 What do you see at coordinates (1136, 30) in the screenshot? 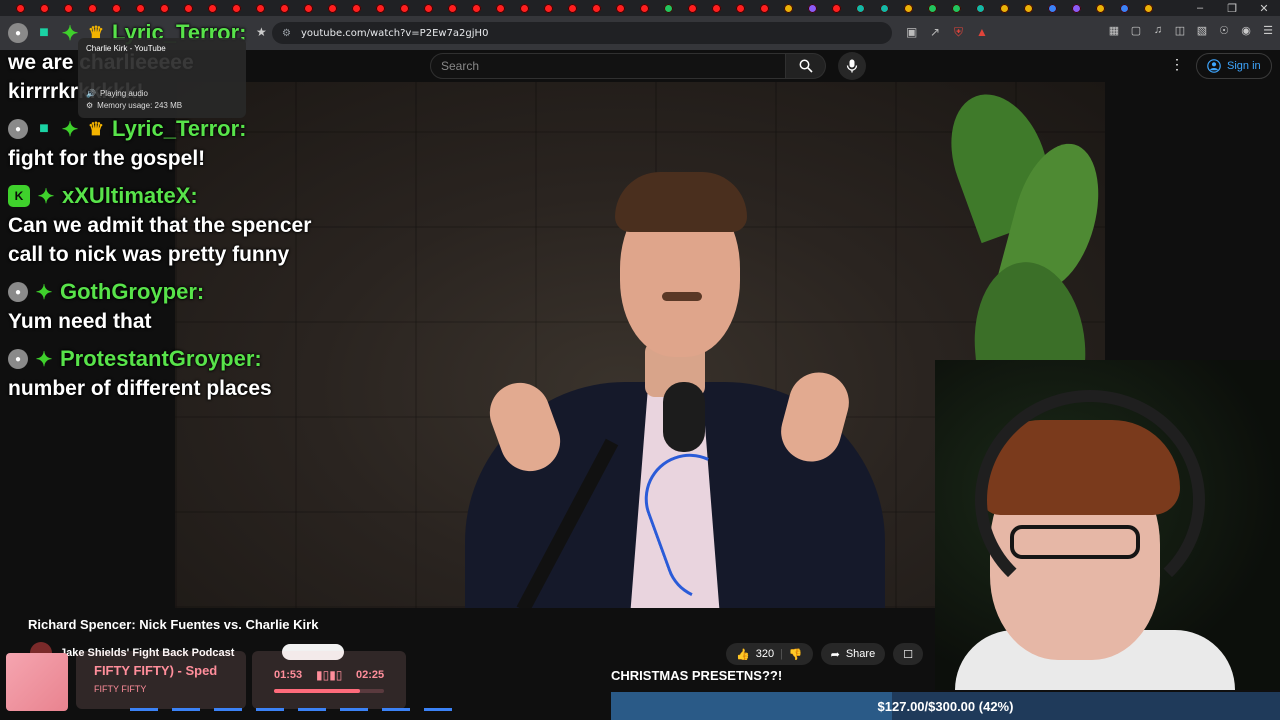
I see `screenshot-icon: ▢` at bounding box center [1136, 30].